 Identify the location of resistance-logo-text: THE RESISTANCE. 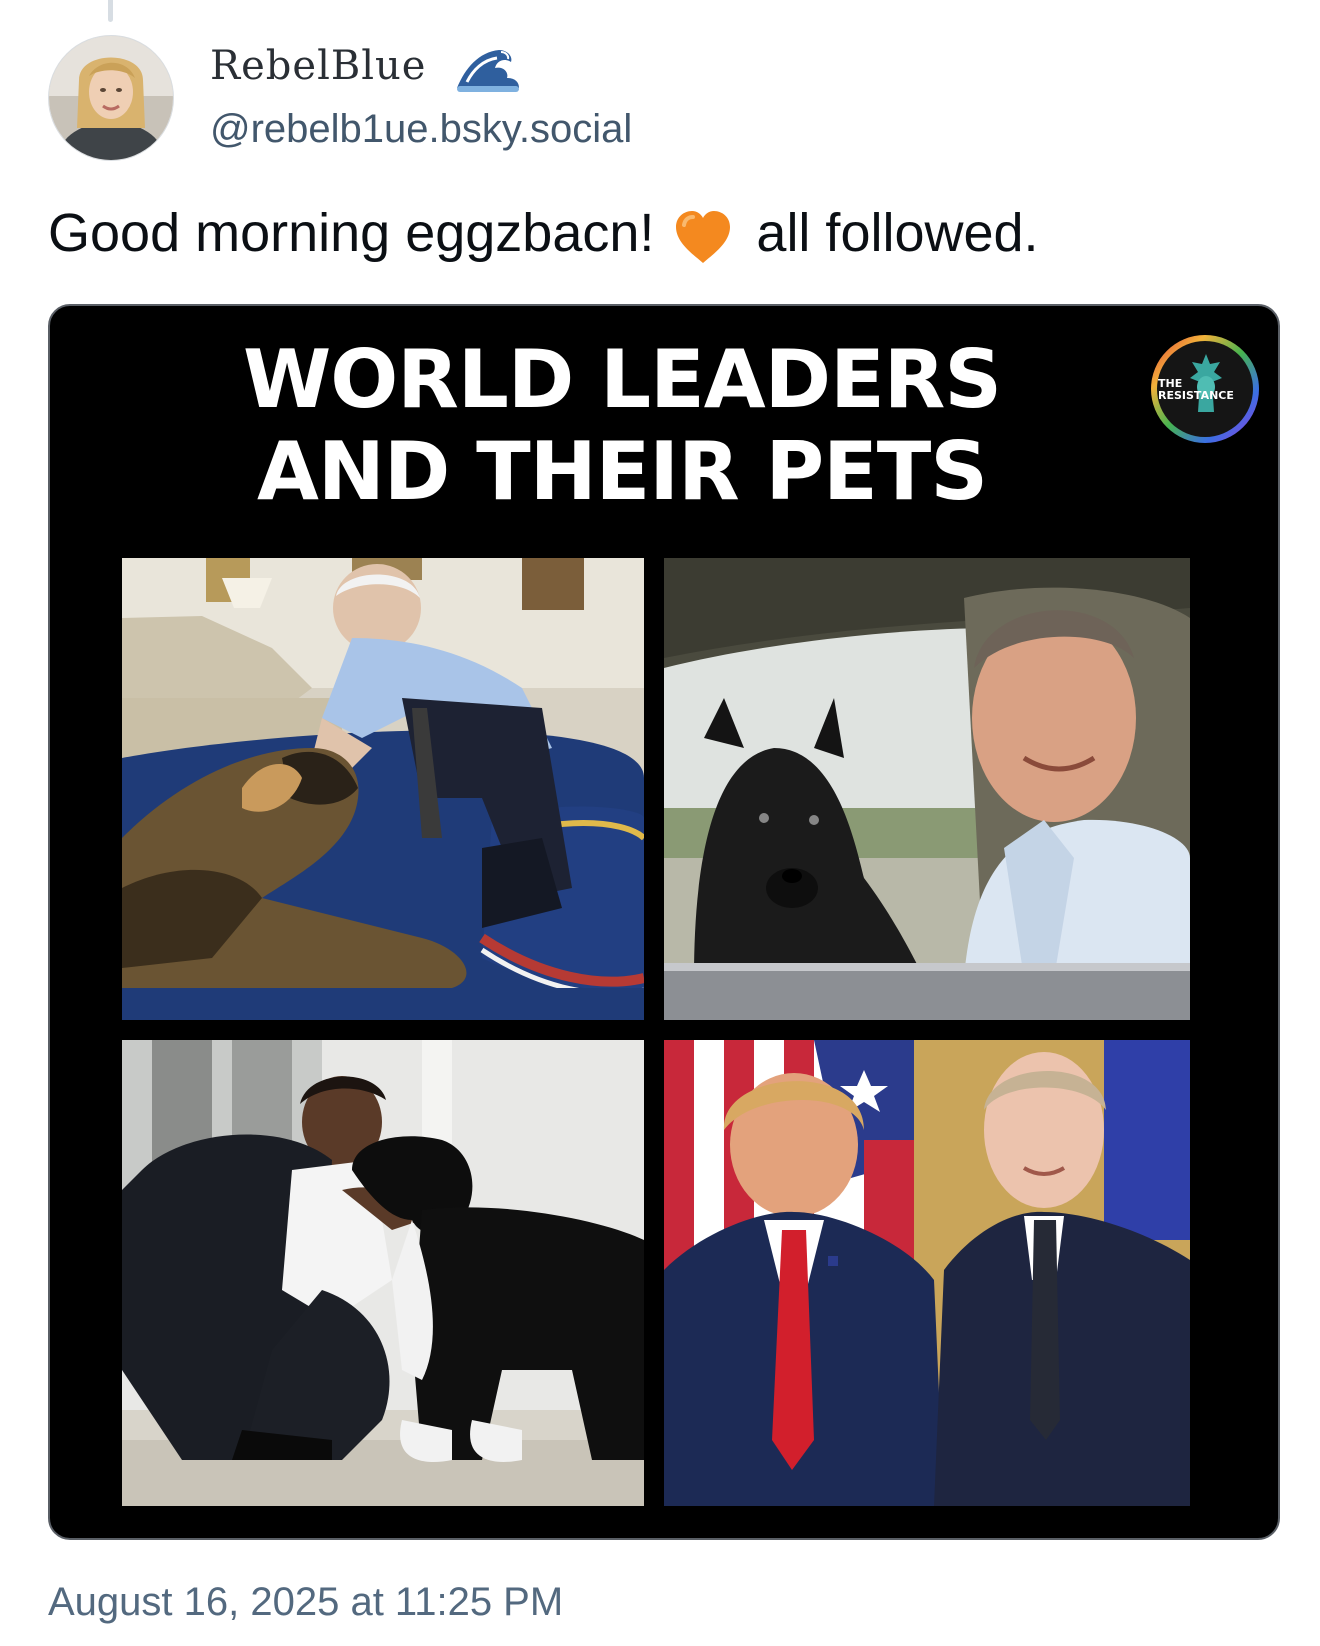
(1196, 390).